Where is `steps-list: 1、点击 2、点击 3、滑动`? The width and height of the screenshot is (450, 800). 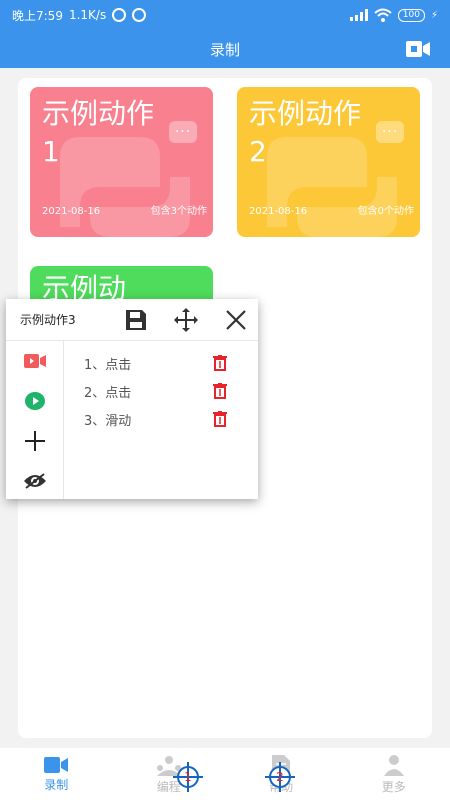
steps-list: 1、点击 2、点击 3、滑动 is located at coordinates (161, 391).